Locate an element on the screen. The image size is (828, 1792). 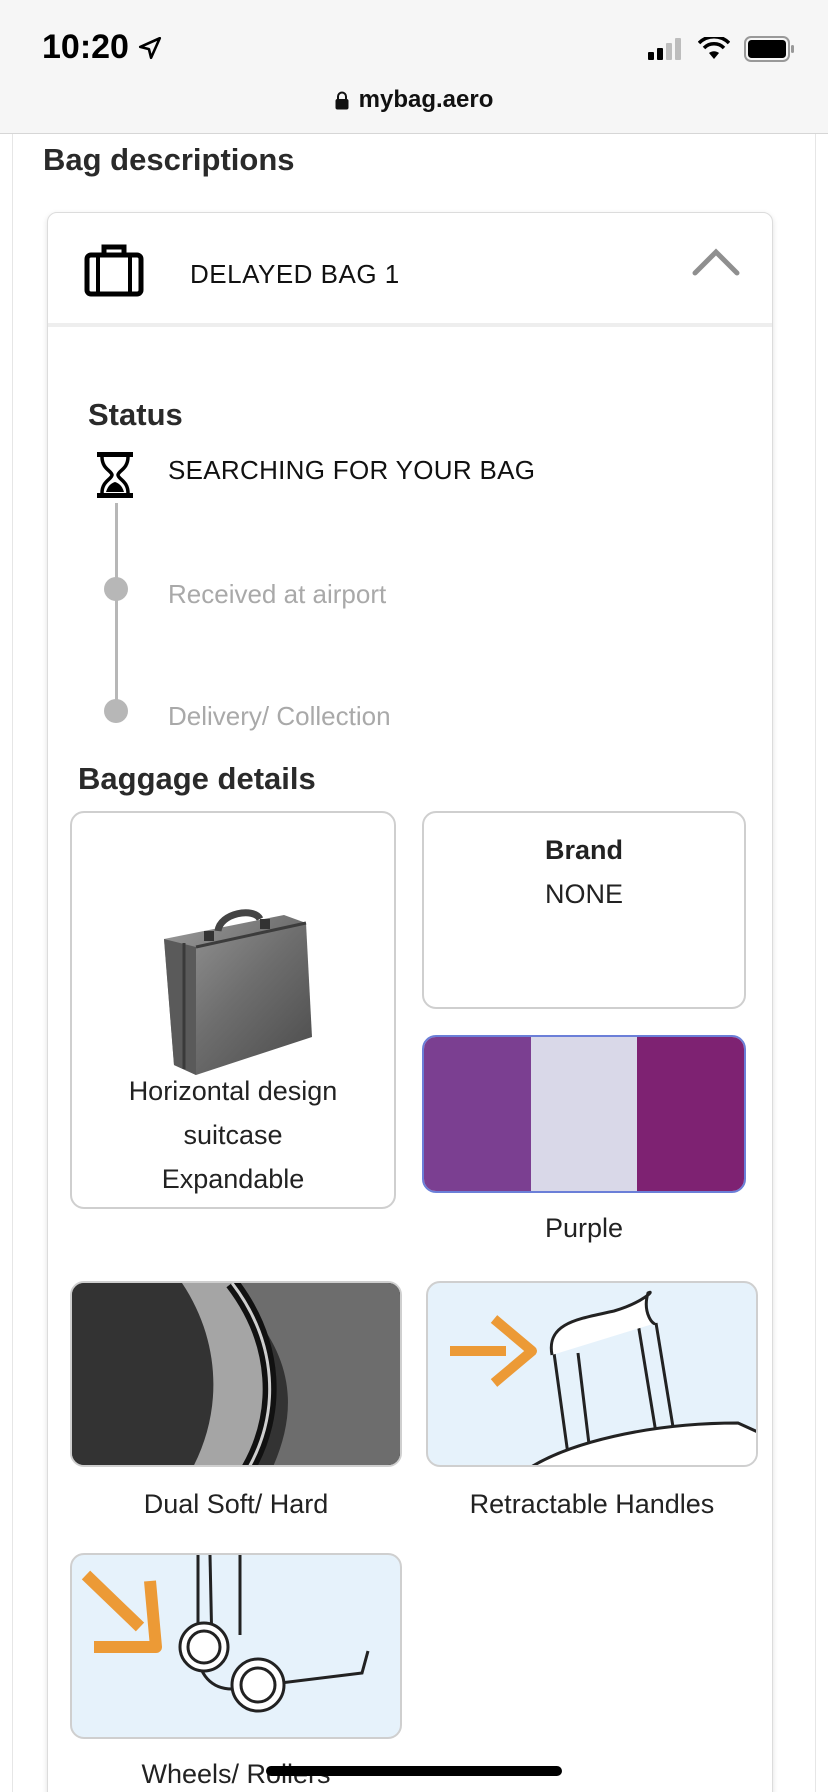
status-heading: Status is located at coordinates (135, 414).